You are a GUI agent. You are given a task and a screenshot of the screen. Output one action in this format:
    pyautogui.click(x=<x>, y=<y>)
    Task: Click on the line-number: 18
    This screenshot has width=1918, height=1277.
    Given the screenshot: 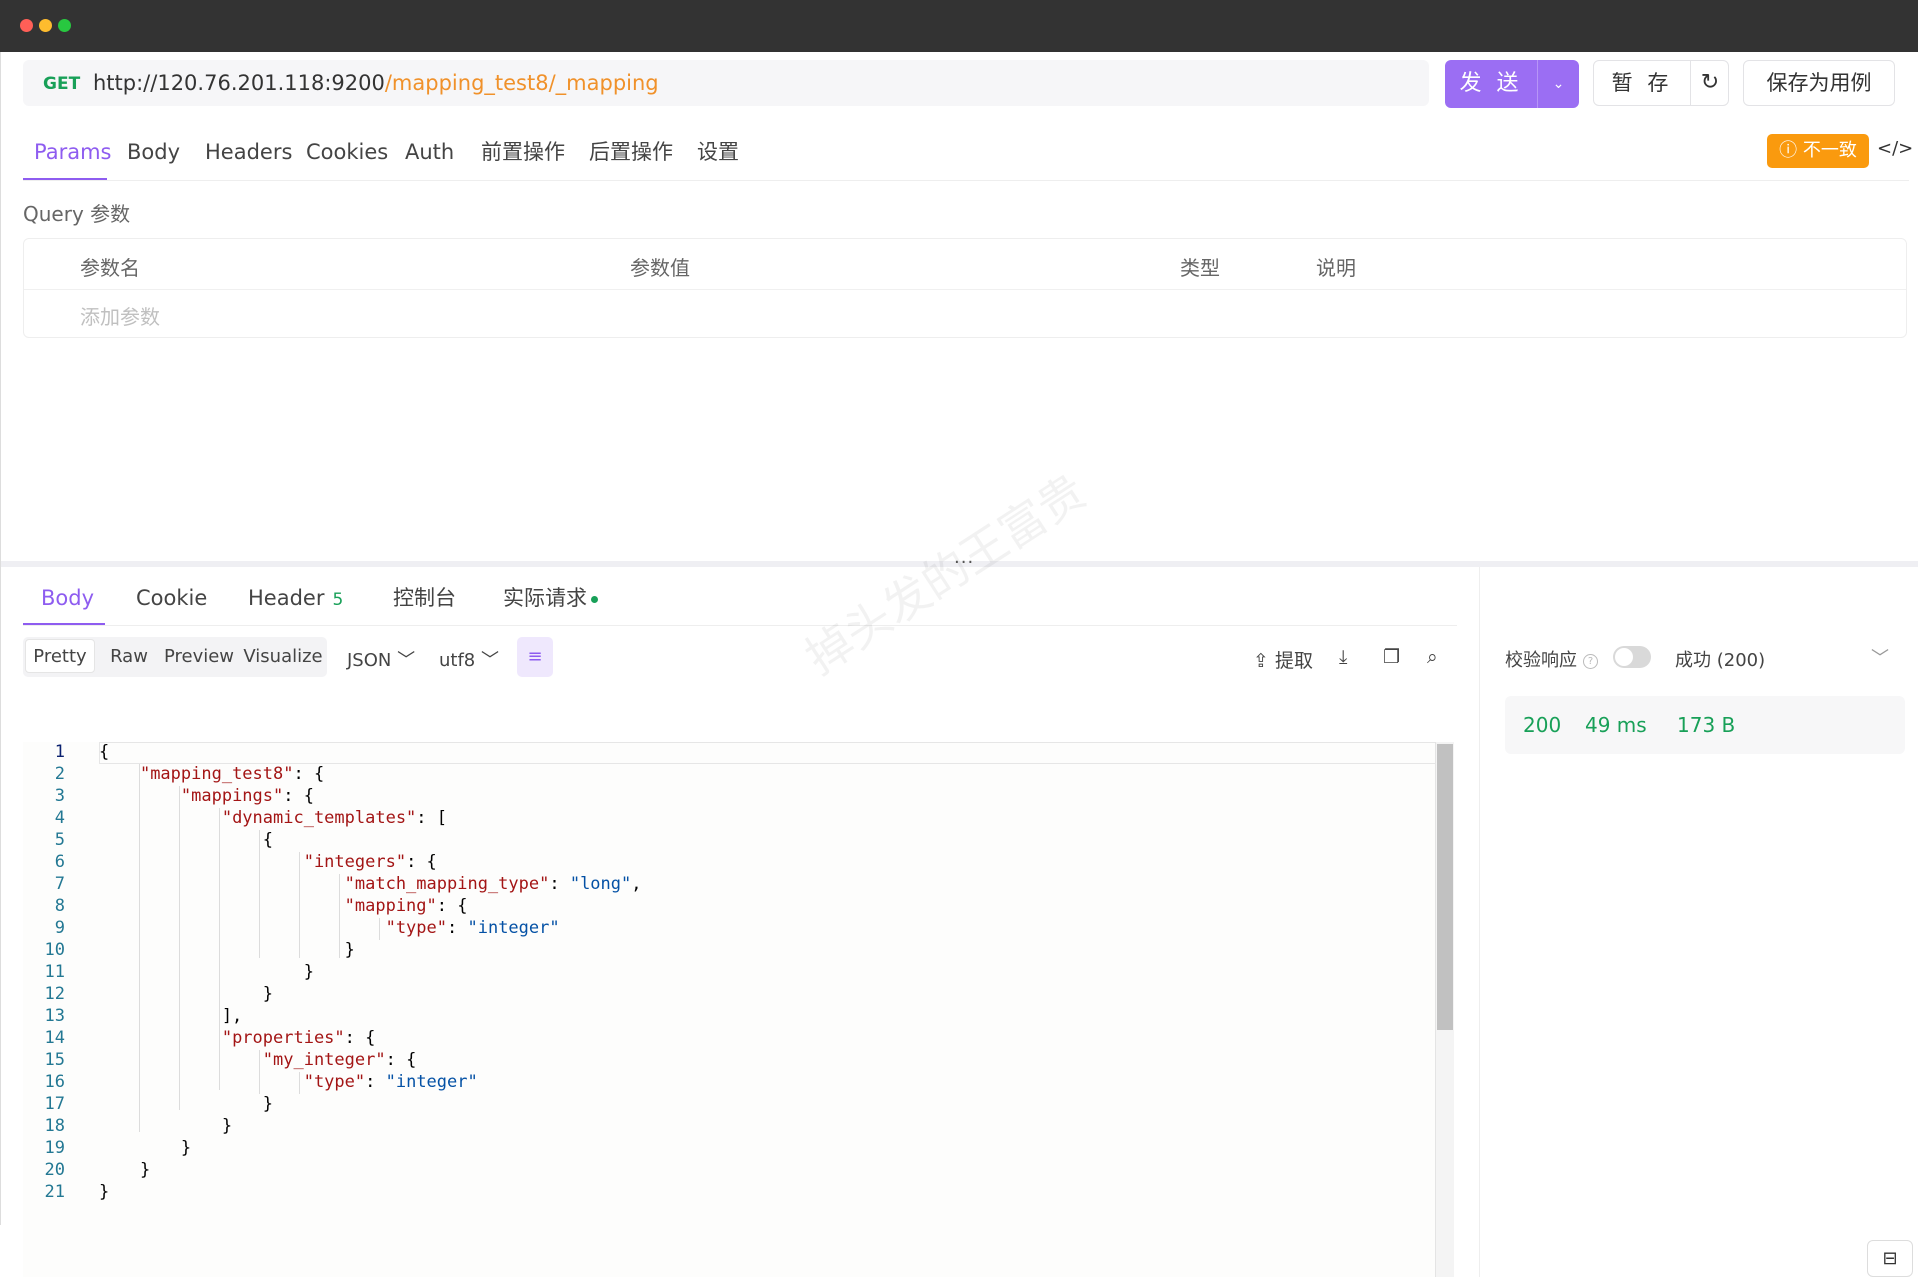 What is the action you would take?
    pyautogui.click(x=54, y=1126)
    